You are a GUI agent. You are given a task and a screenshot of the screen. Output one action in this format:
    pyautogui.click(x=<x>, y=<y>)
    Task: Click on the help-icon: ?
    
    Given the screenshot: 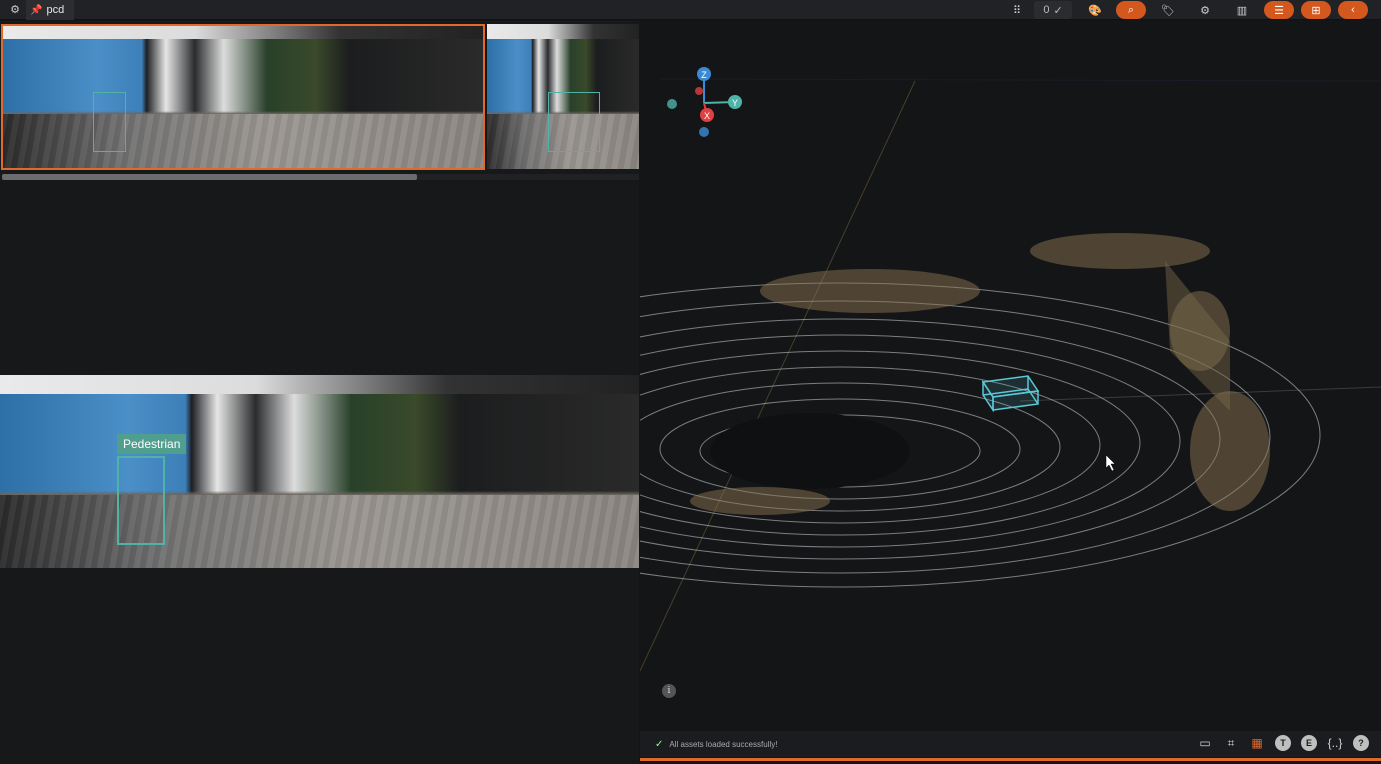 What is the action you would take?
    pyautogui.click(x=1361, y=743)
    